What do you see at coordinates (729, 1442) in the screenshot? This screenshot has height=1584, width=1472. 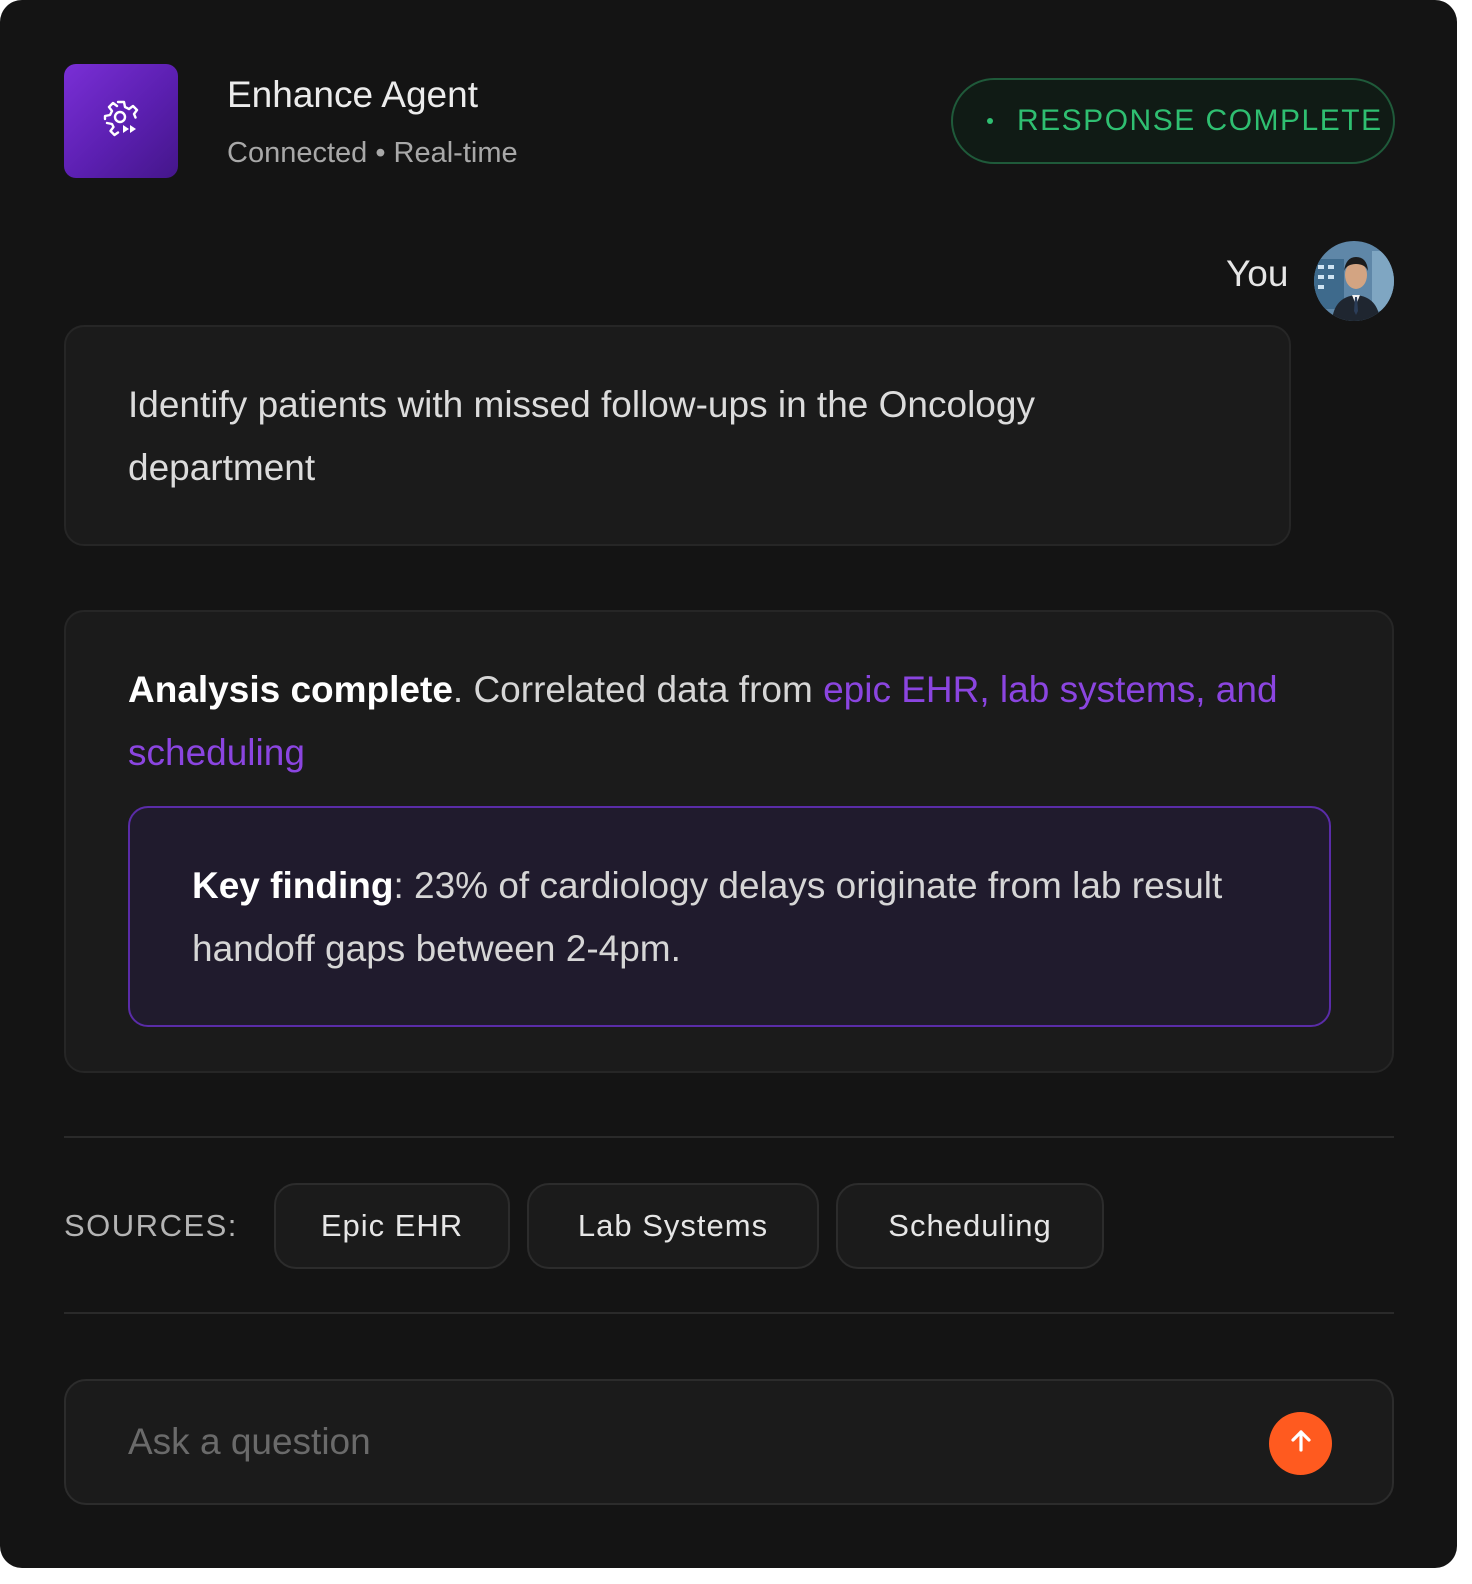 I see `question-input: Ask a question` at bounding box center [729, 1442].